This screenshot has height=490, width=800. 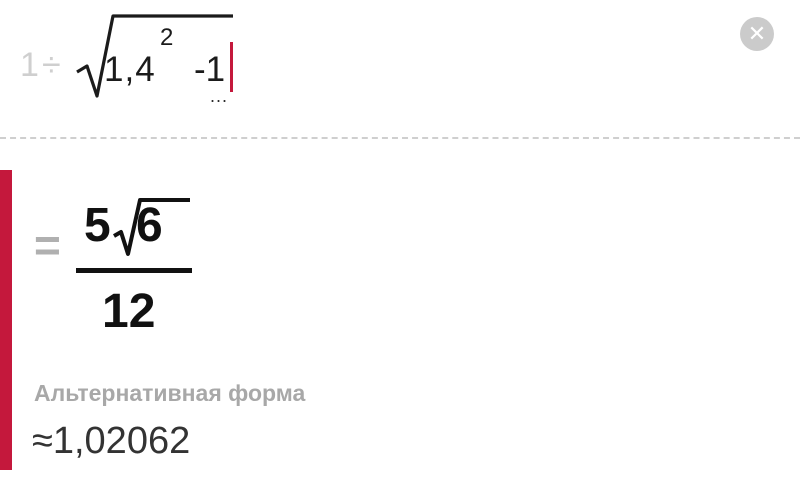 What do you see at coordinates (97, 225) in the screenshot?
I see `numerator-coefficient: 5` at bounding box center [97, 225].